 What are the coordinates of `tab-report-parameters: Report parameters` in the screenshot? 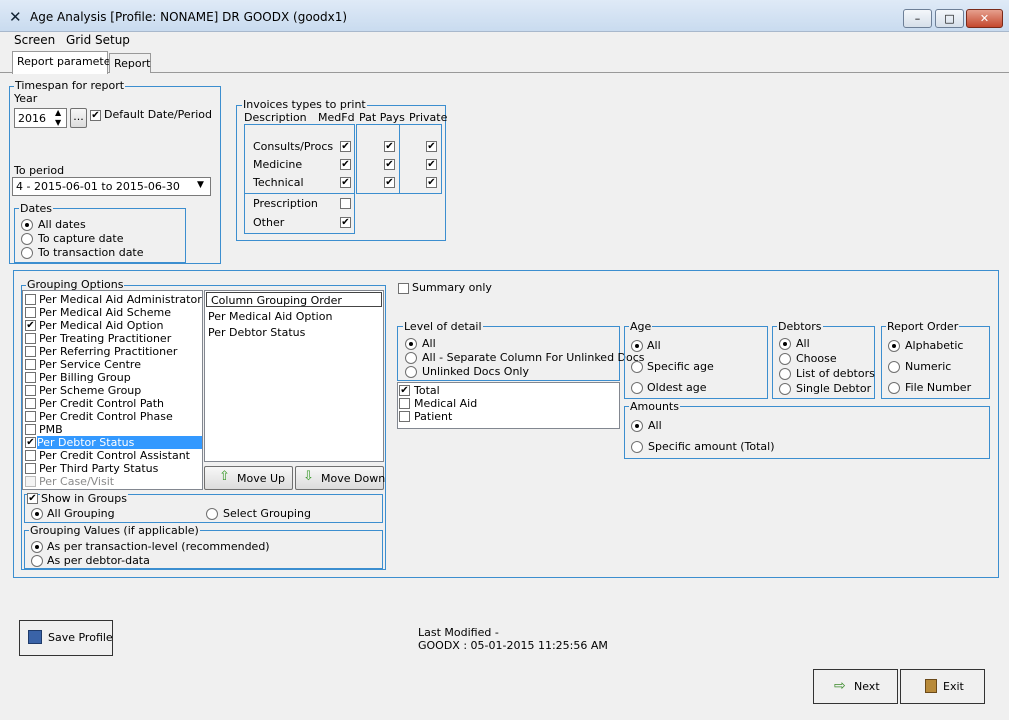 It's located at (66, 62).